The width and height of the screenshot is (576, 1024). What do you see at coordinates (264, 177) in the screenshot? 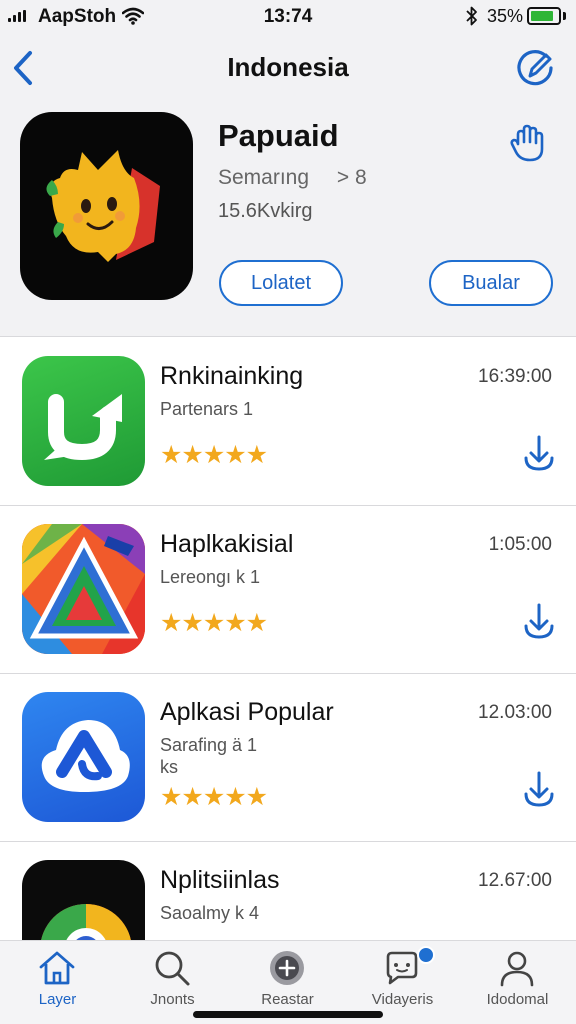
I see `featured-app-category: Semarıng` at bounding box center [264, 177].